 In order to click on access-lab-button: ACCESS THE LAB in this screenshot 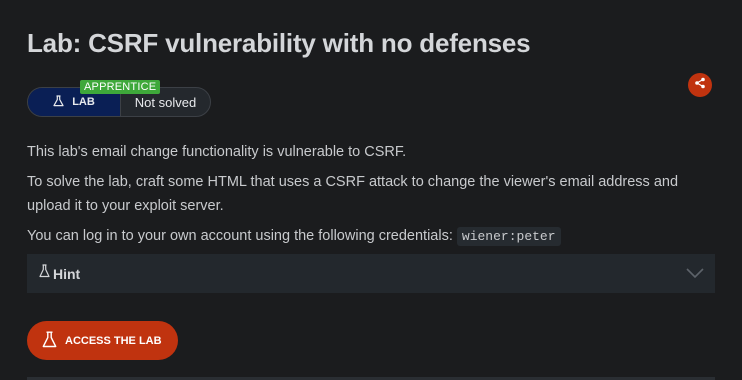, I will do `click(102, 340)`.